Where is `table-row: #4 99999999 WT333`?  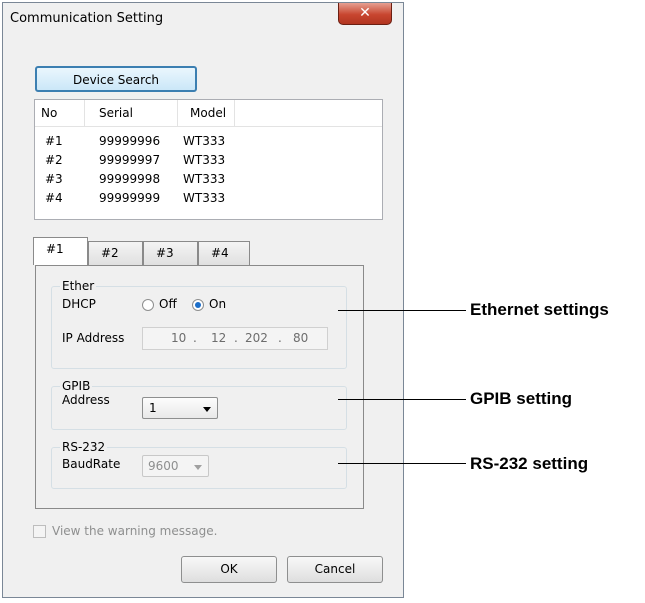
table-row: #4 99999999 WT333 is located at coordinates (208, 198).